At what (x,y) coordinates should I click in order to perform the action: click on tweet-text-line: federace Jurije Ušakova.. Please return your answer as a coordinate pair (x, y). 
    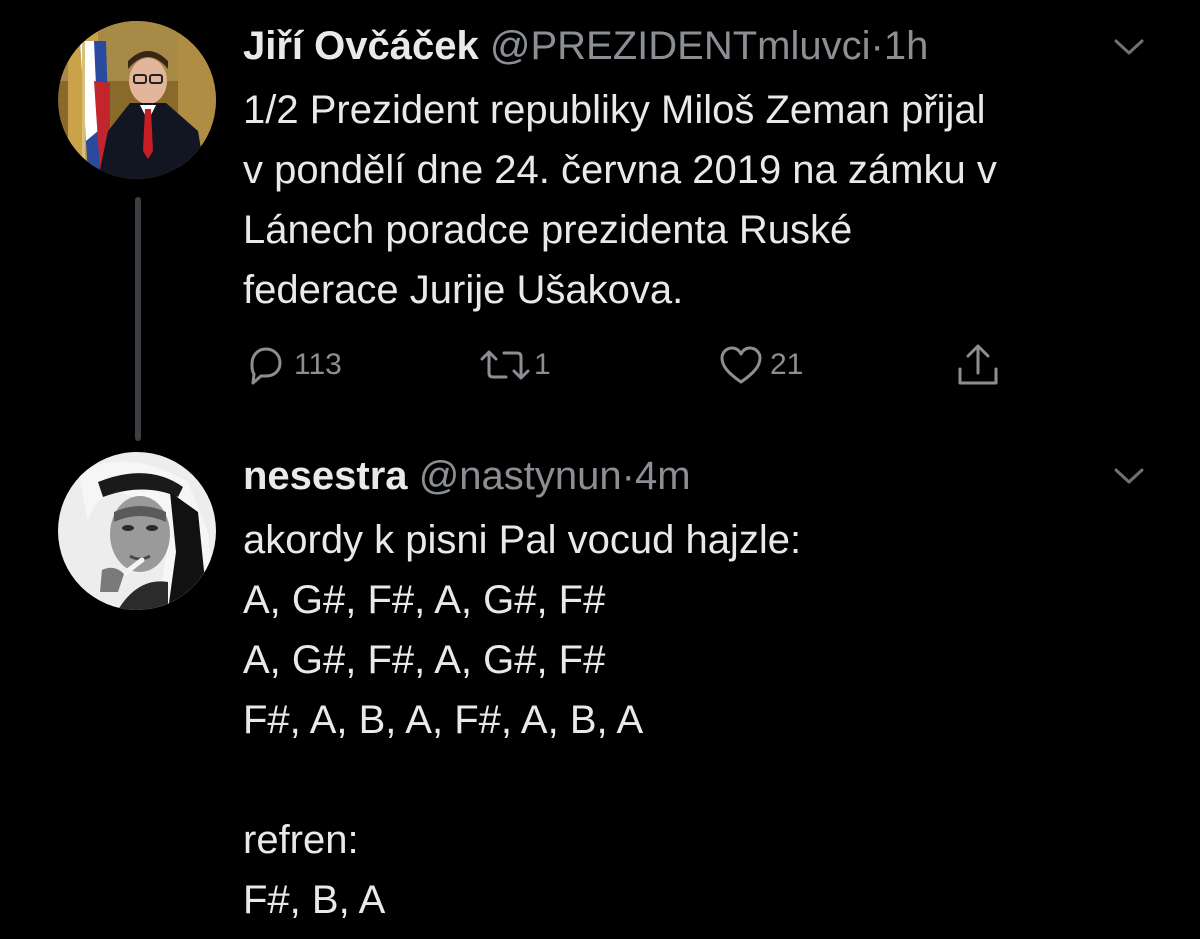
    Looking at the image, I should click on (463, 290).